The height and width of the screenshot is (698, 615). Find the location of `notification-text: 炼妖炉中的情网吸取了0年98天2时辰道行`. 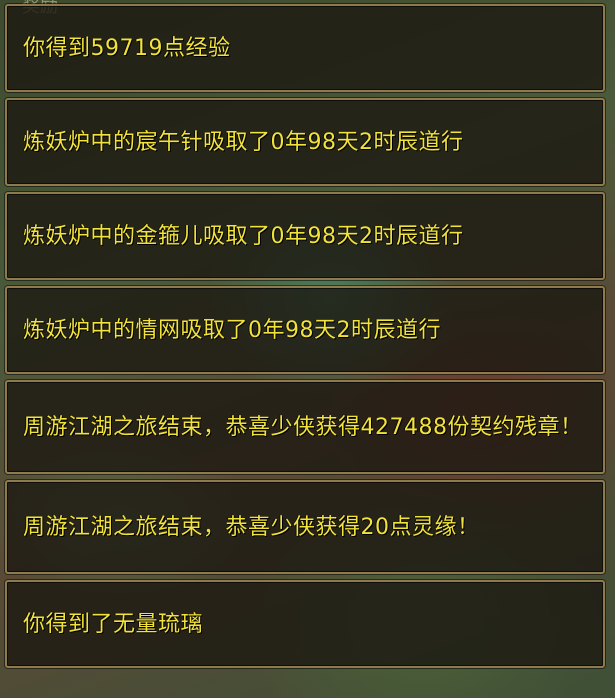

notification-text: 炼妖炉中的情网吸取了0年98天2时辰道行 is located at coordinates (232, 330).